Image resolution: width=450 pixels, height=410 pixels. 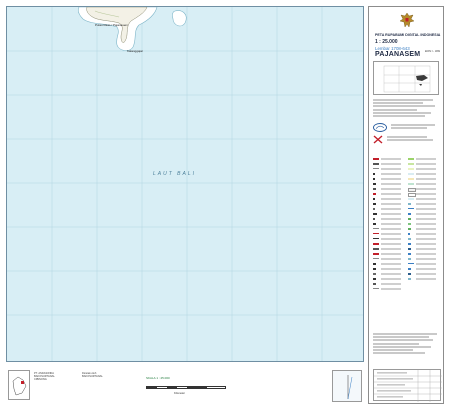 I want to click on logo-partner-icon, so click(x=378, y=139).